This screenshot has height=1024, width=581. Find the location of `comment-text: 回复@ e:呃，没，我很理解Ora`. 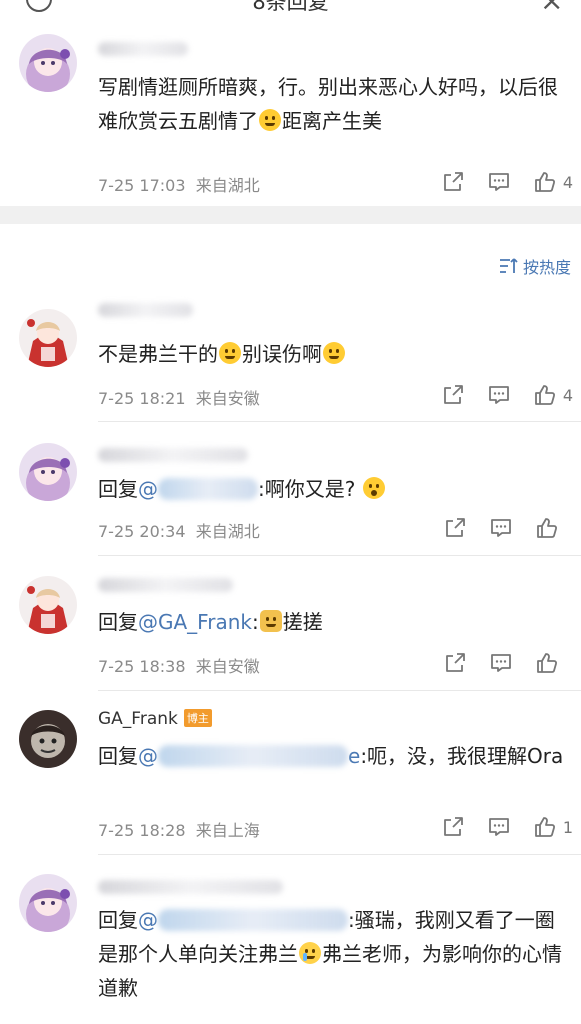

comment-text: 回复@ e:呃，没，我很理解Ora is located at coordinates (331, 756).